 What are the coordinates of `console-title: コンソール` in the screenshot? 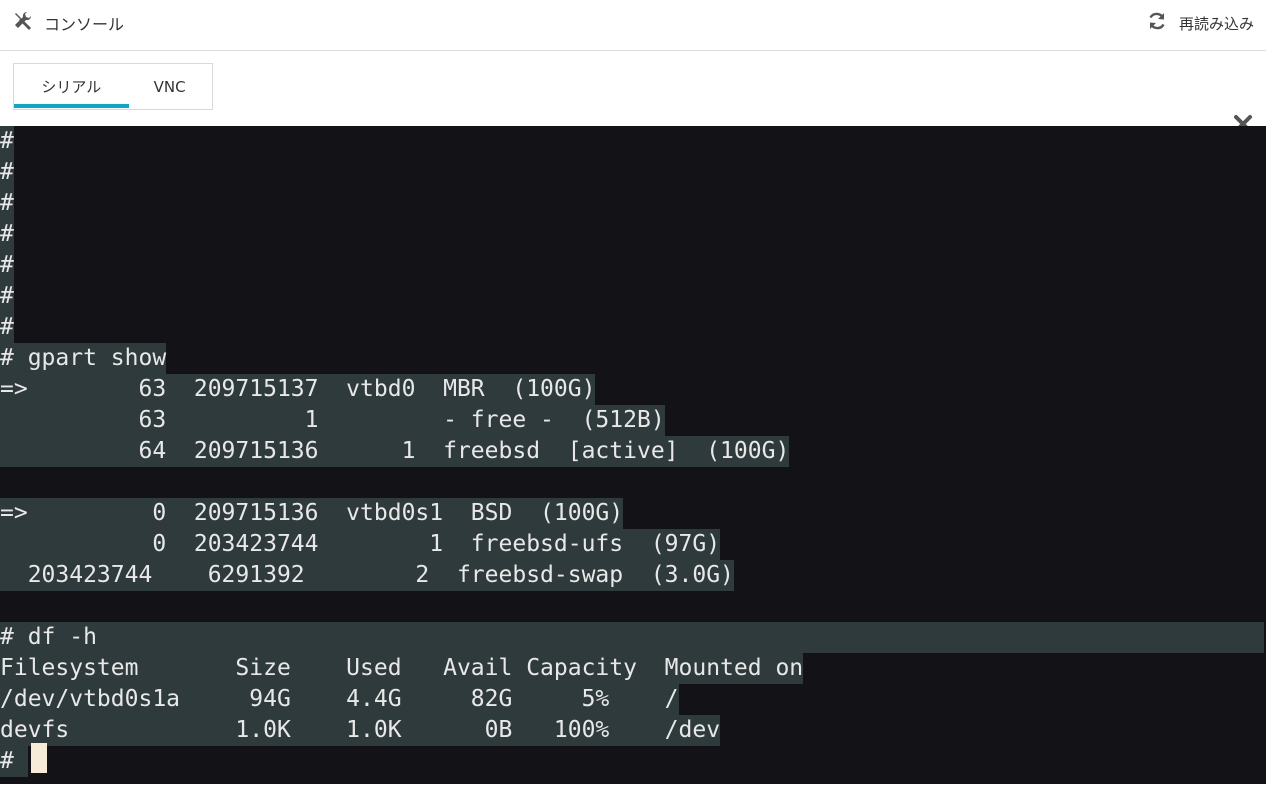 It's located at (68, 23).